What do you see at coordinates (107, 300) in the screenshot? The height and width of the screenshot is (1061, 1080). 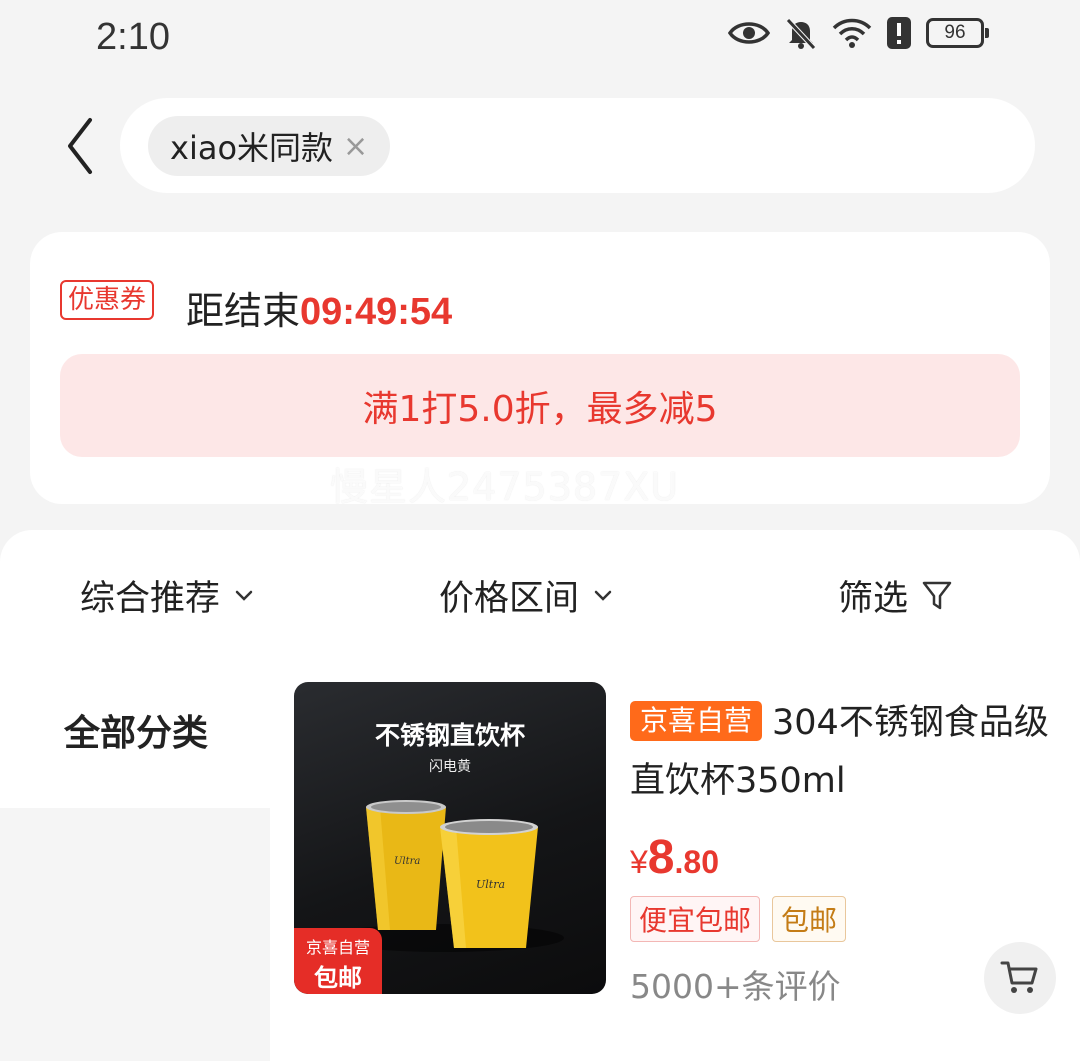 I see `coupon-tag: 优惠券` at bounding box center [107, 300].